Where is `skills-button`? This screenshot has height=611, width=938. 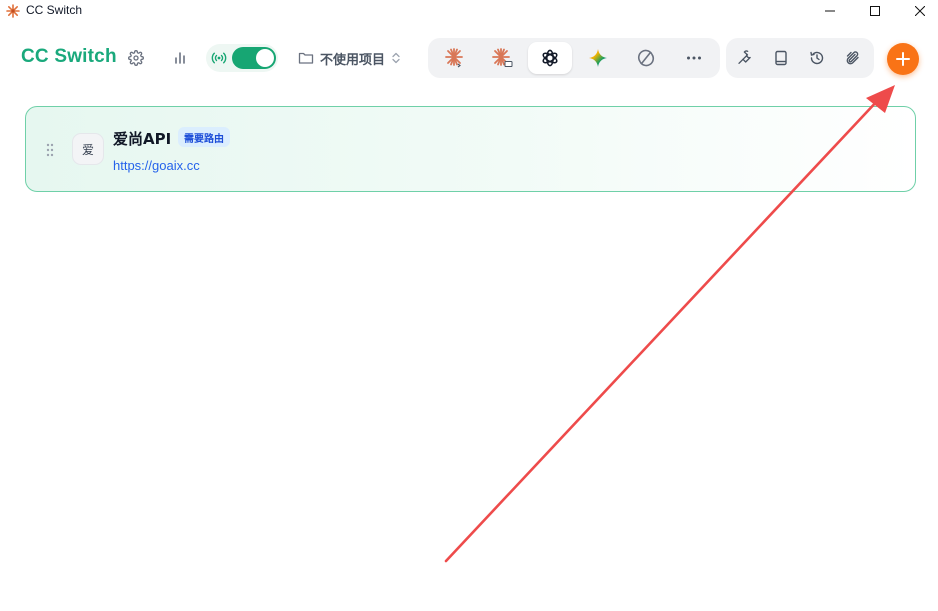 skills-button is located at coordinates (853, 58).